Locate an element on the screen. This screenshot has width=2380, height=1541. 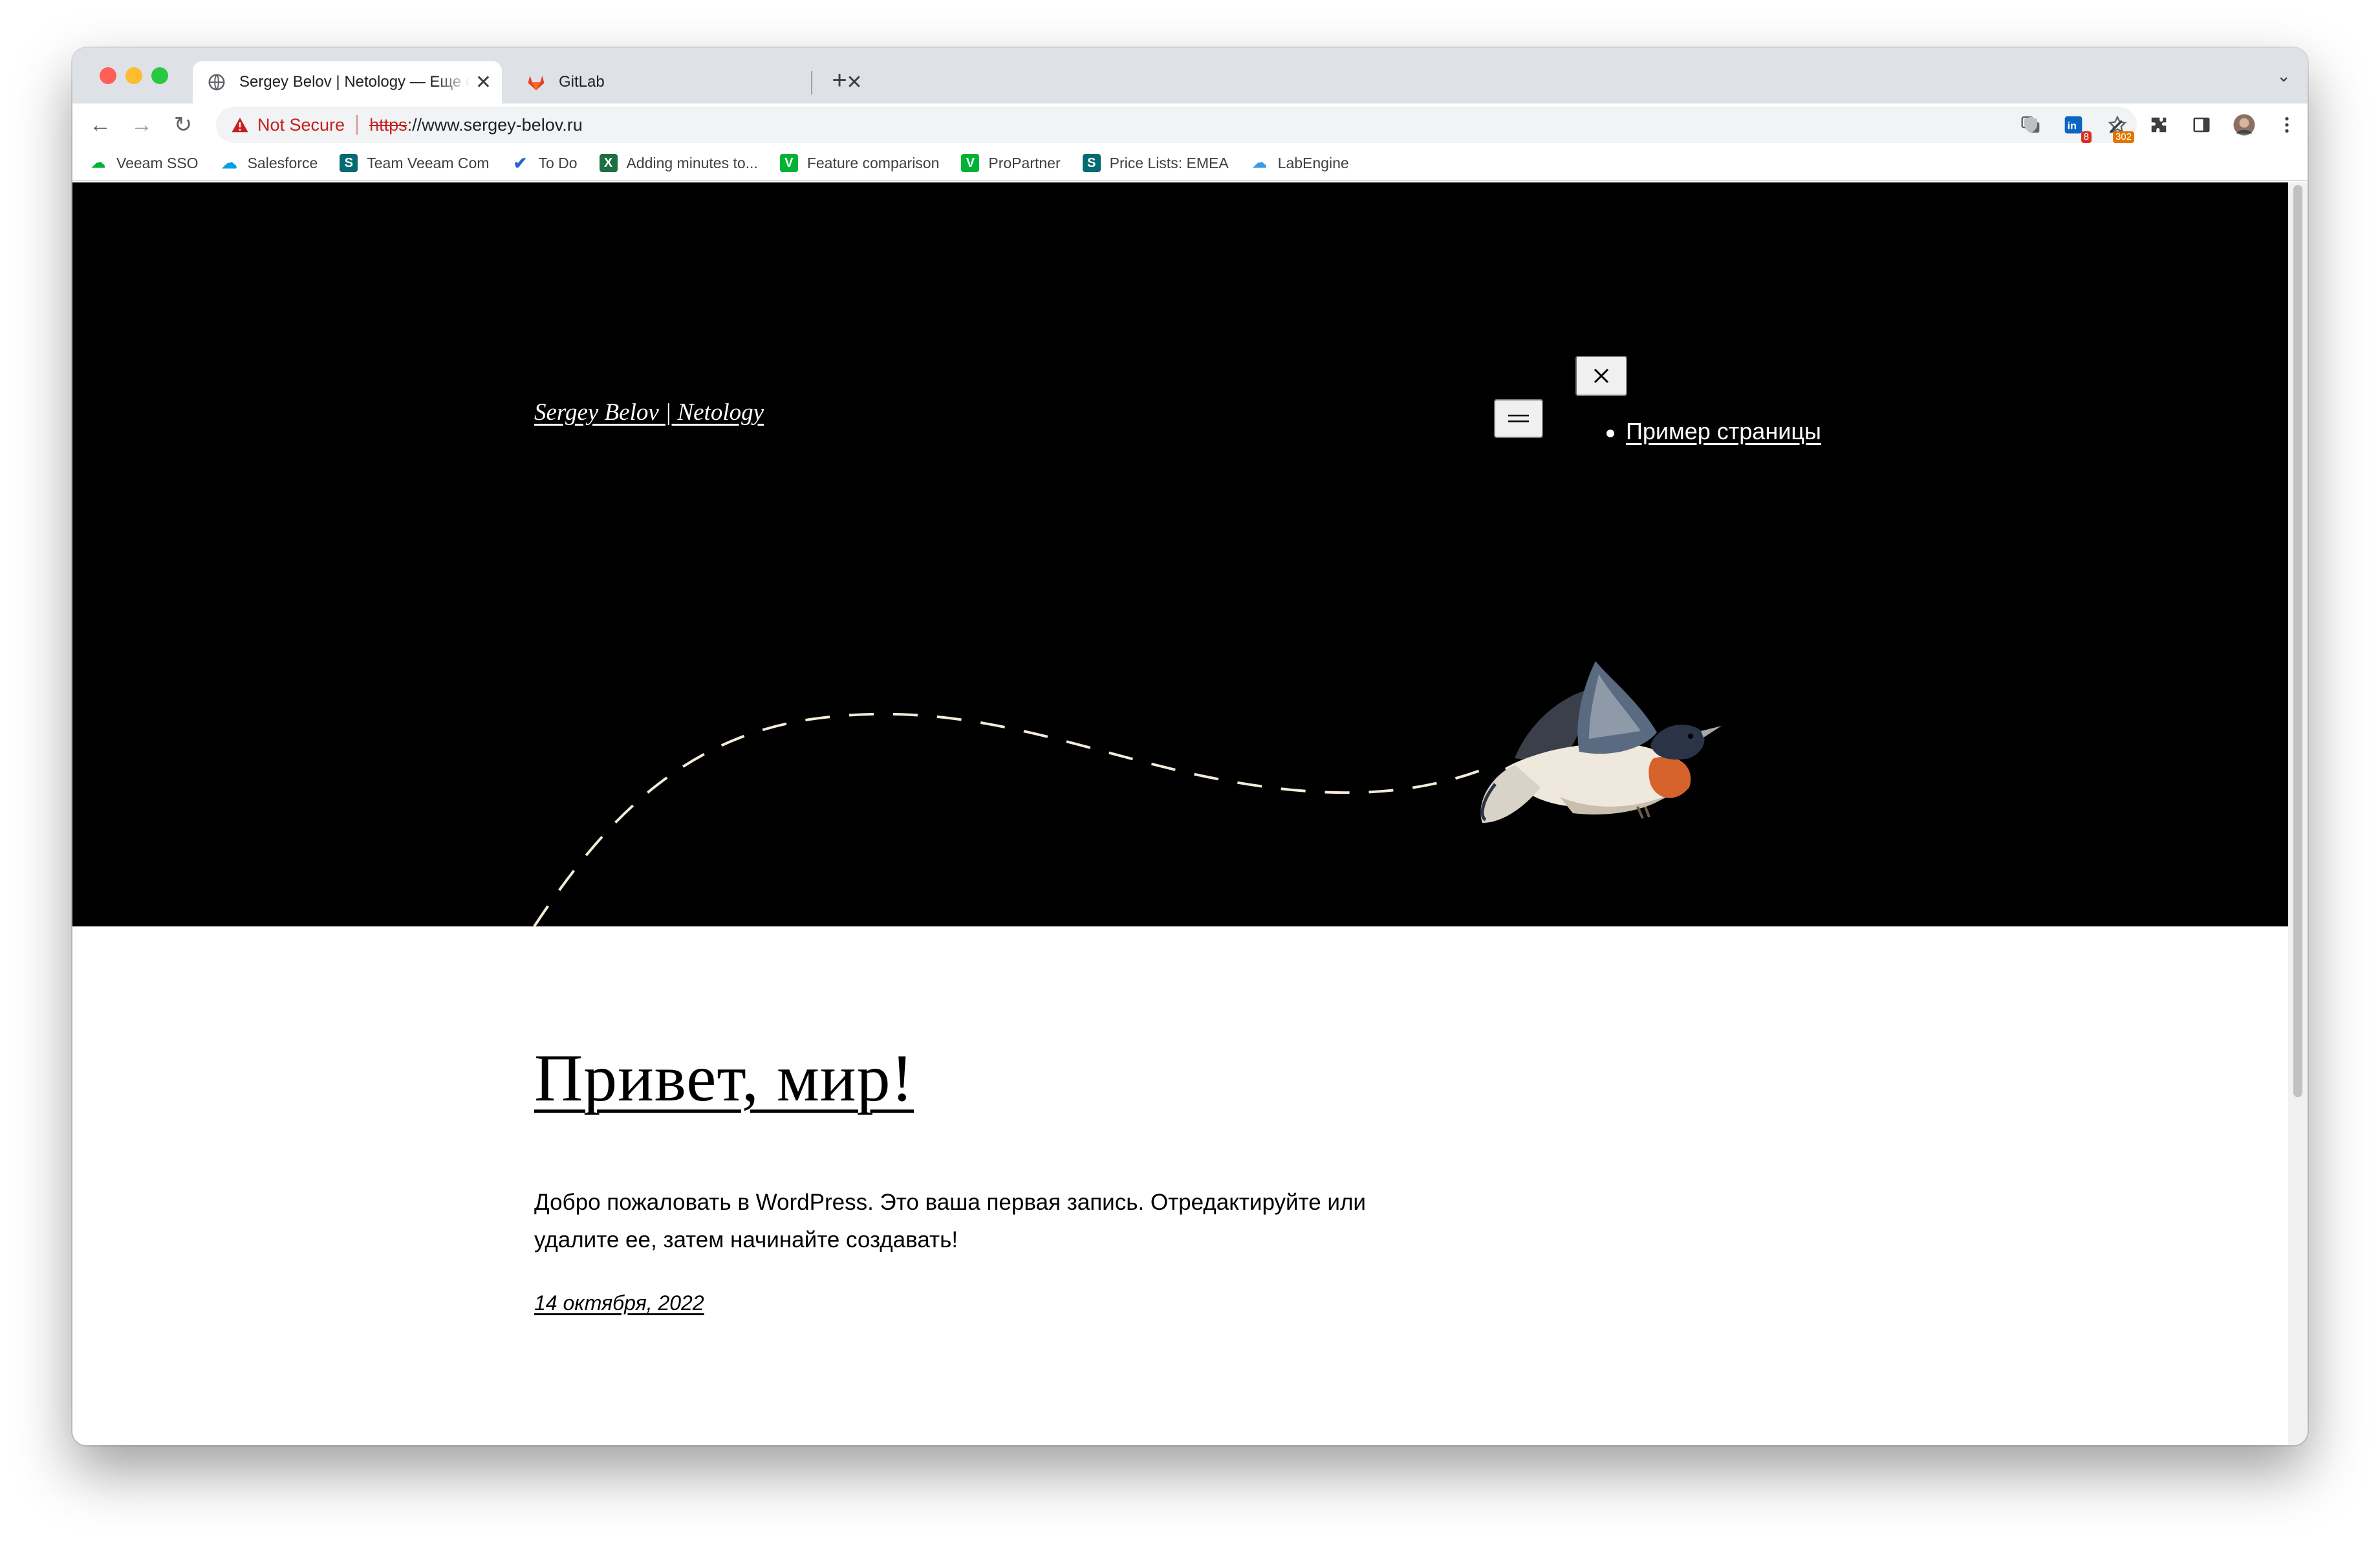
profile-avatar is located at coordinates (2244, 125).